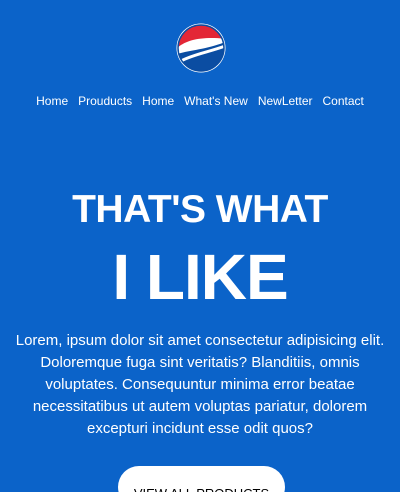 The width and height of the screenshot is (402, 492). What do you see at coordinates (200, 209) in the screenshot?
I see `headline-line-1: THAT'S WHAT` at bounding box center [200, 209].